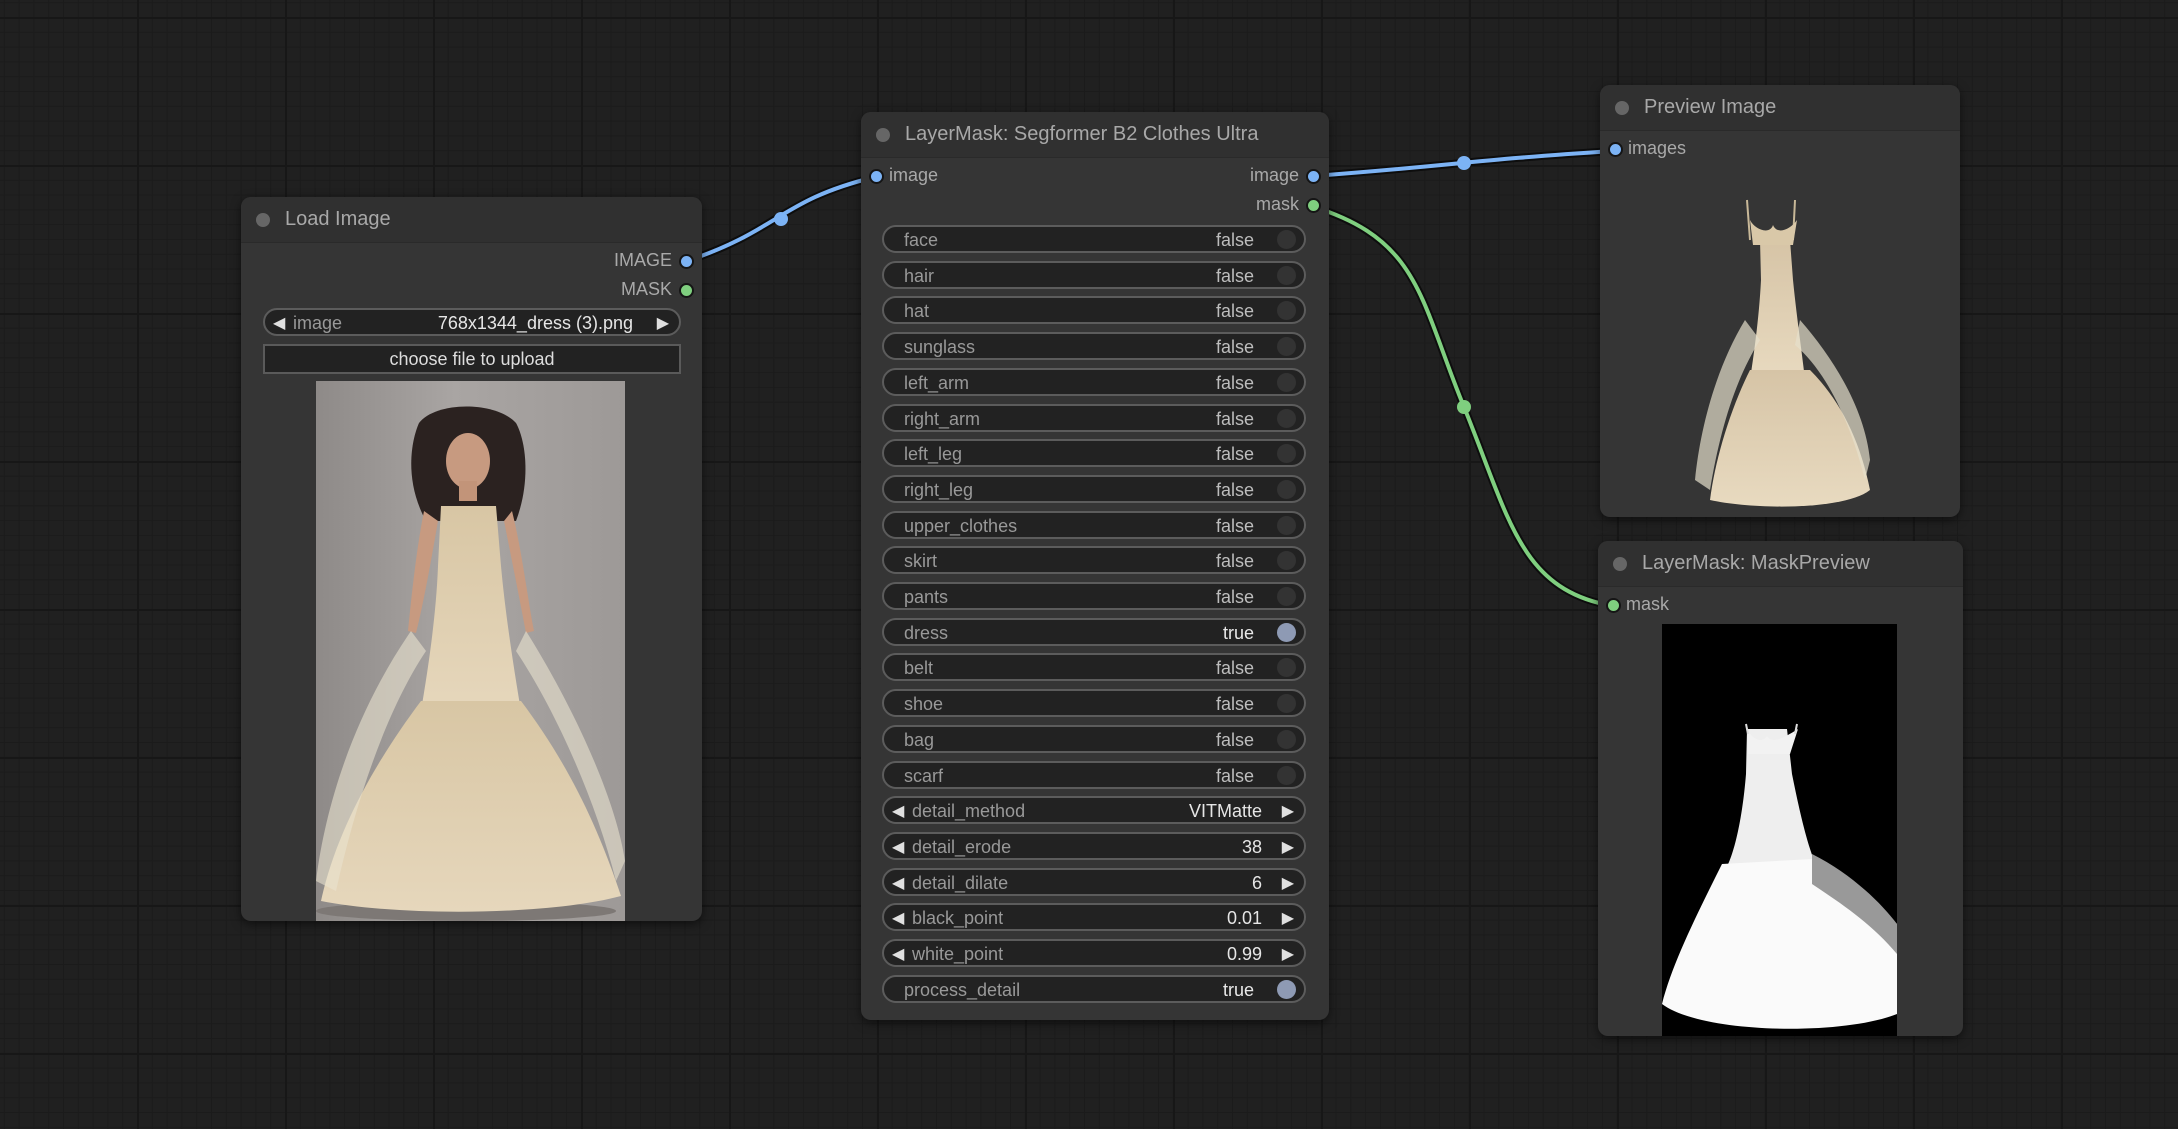  Describe the element at coordinates (1094, 560) in the screenshot. I see `toggle-skirt: skirt false` at that location.